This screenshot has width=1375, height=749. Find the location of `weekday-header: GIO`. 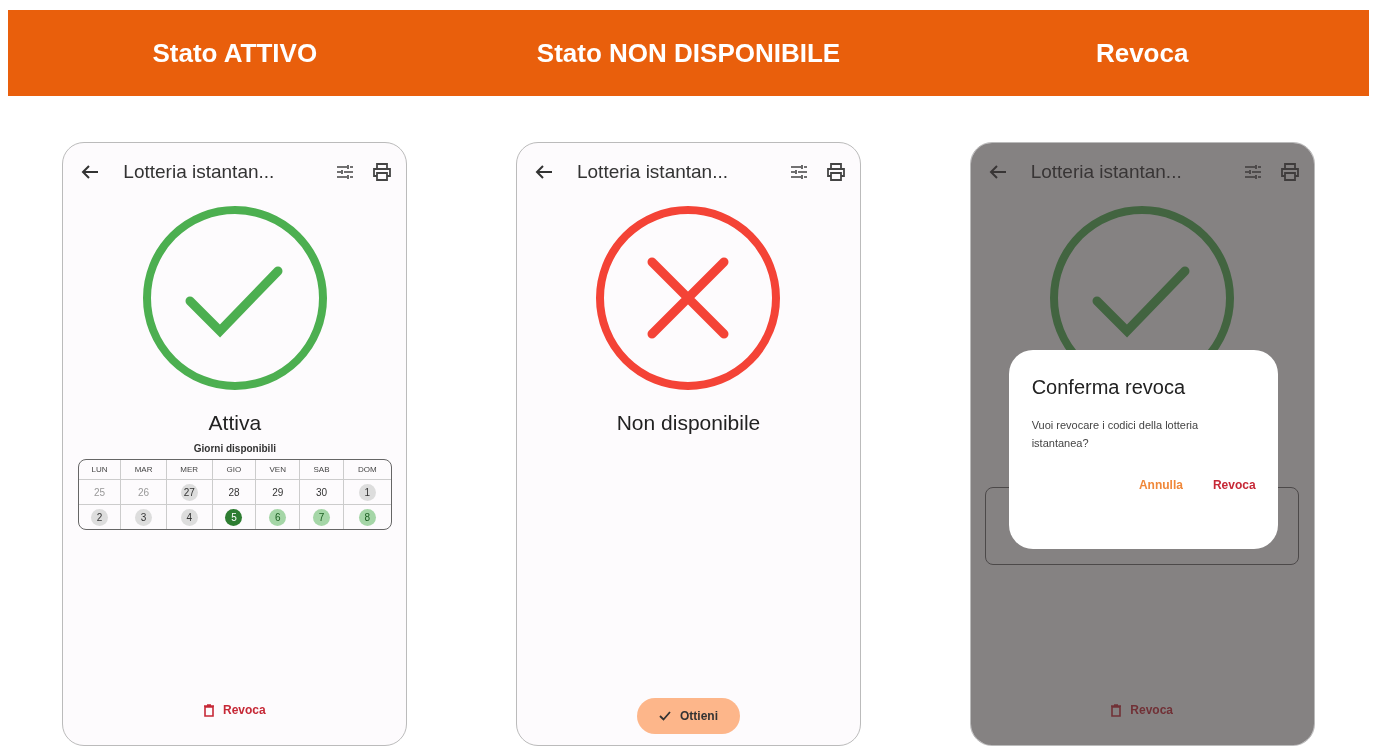

weekday-header: GIO is located at coordinates (233, 470).